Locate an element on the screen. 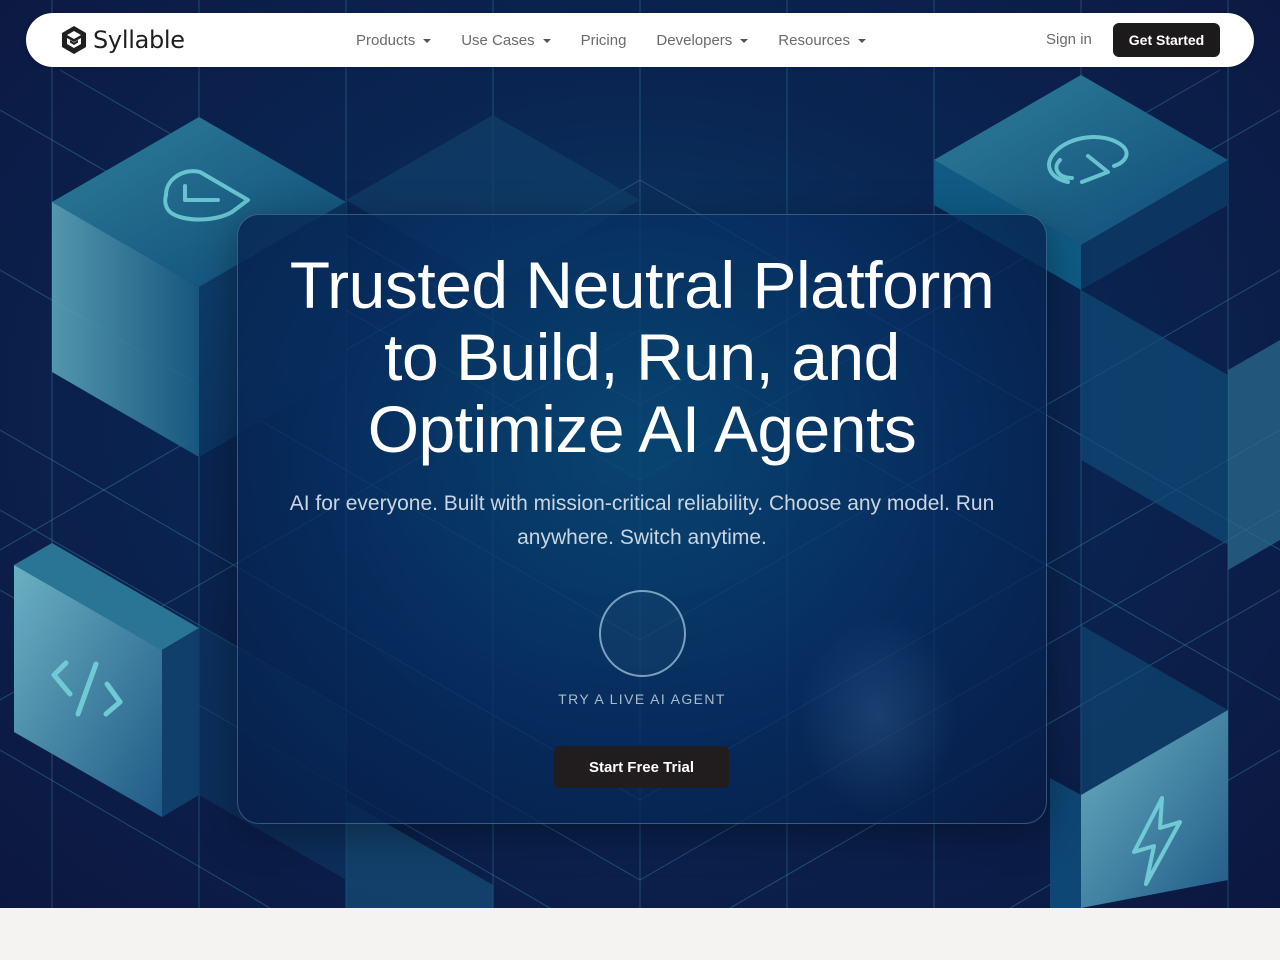 The image size is (1280, 960). nav-item-label: Products is located at coordinates (386, 40).